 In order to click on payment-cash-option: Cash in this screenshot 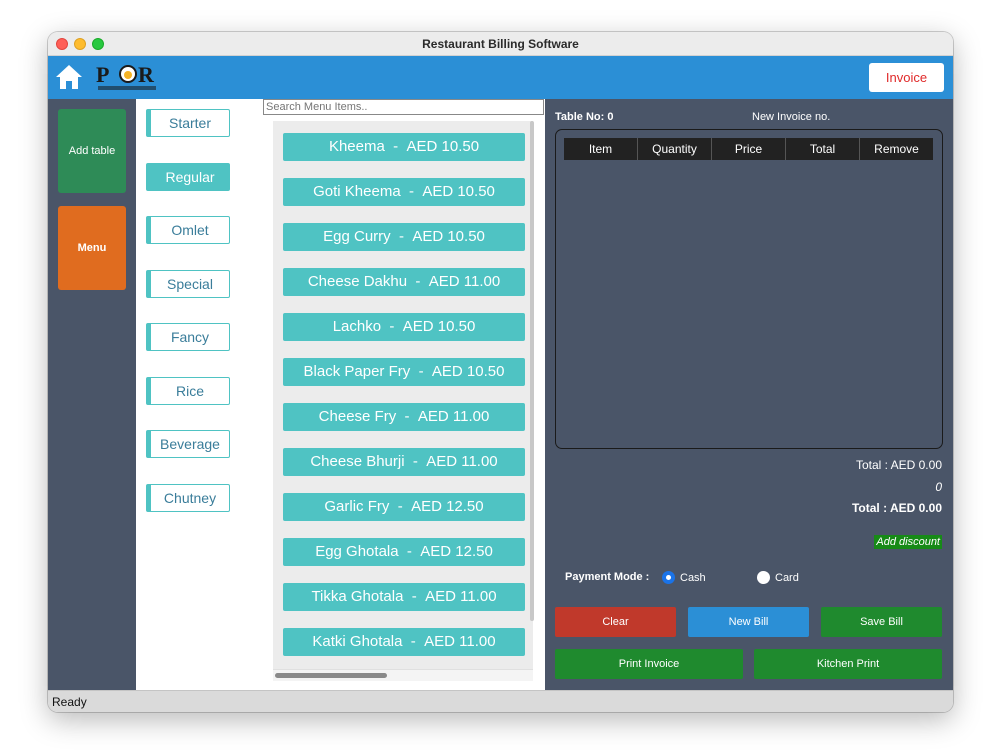, I will do `click(684, 577)`.